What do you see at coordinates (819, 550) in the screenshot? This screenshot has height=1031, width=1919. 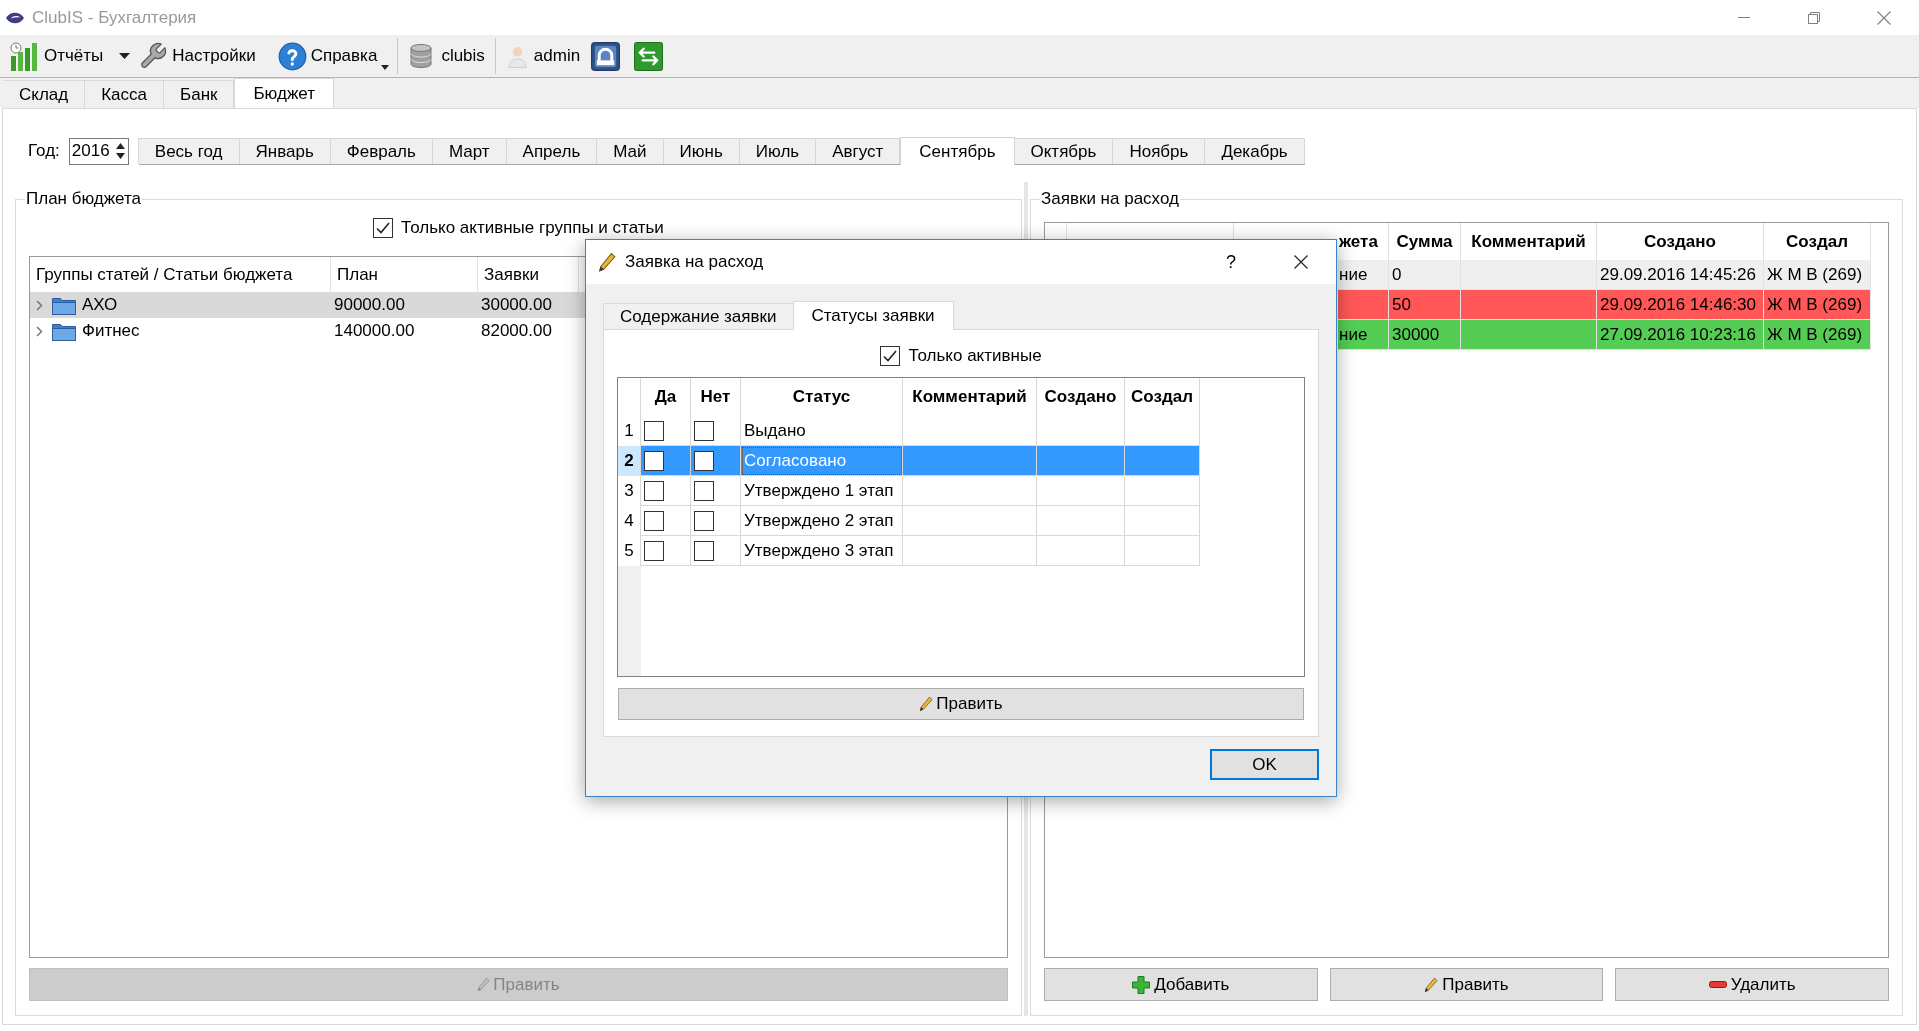 I see `table-cell-text: Утверждено 3 этап` at bounding box center [819, 550].